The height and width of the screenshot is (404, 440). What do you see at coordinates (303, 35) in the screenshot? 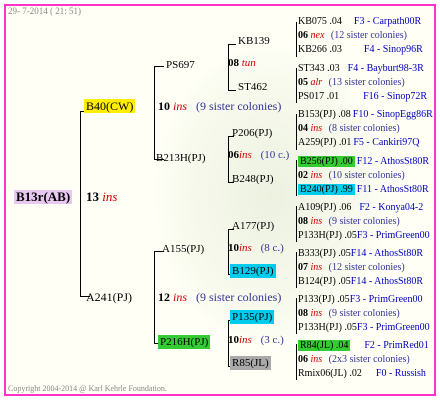
I see `g4-0-num: 06` at bounding box center [303, 35].